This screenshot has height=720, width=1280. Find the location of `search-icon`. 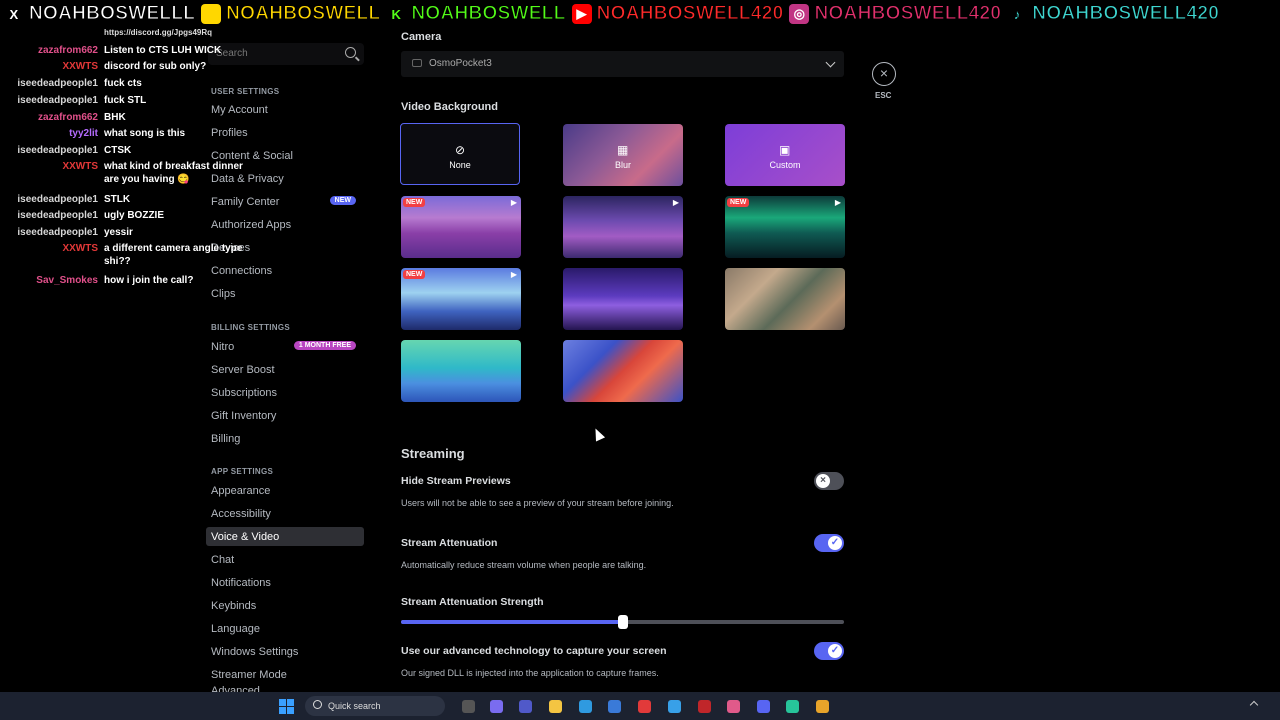

search-icon is located at coordinates (350, 52).